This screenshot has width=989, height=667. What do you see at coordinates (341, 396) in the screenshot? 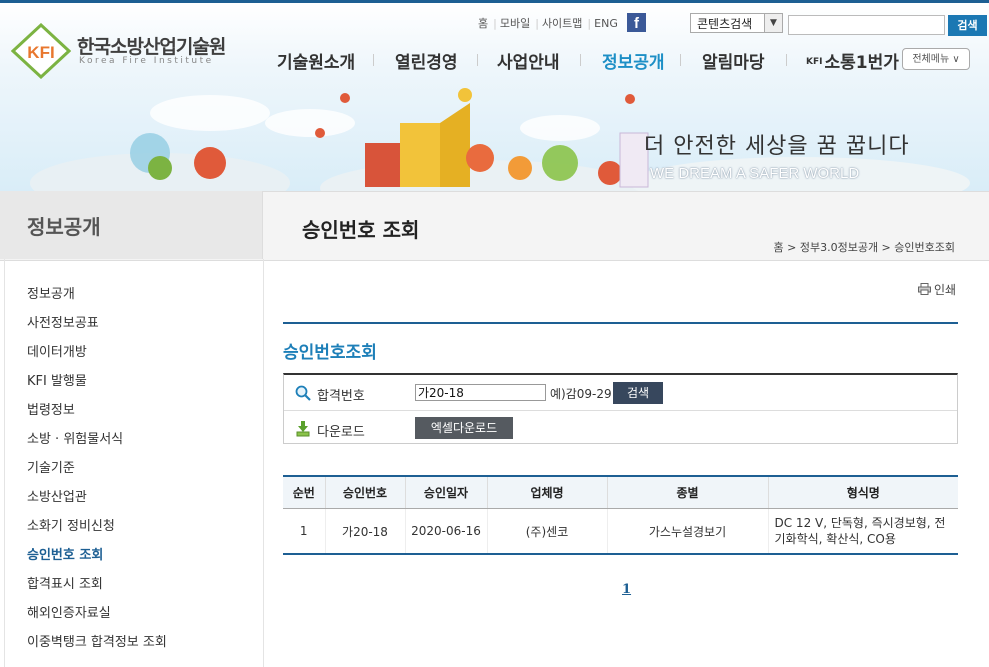
I see `pass-number-label: 합격번호` at bounding box center [341, 396].